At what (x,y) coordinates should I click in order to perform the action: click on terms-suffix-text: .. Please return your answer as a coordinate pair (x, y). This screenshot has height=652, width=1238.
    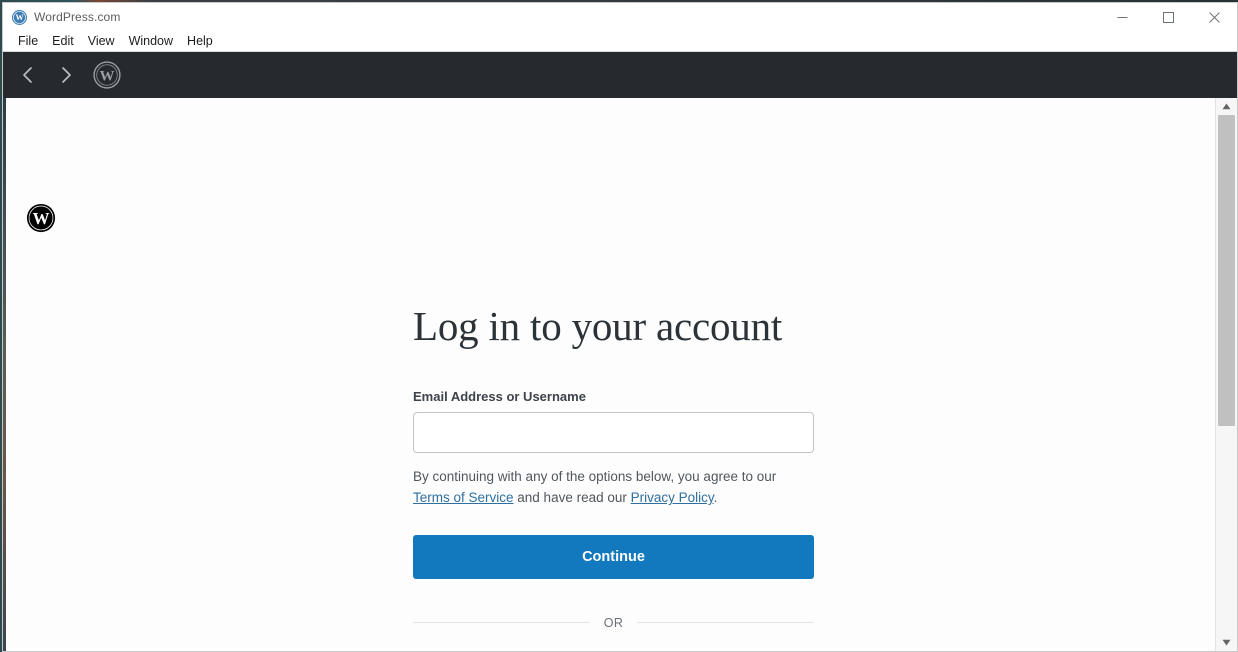
    Looking at the image, I should click on (715, 498).